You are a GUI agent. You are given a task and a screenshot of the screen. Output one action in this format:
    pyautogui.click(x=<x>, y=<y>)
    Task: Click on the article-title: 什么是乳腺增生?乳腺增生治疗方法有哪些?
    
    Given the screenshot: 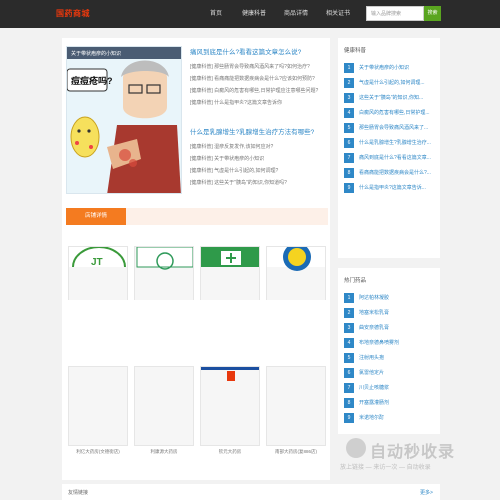 What is the action you would take?
    pyautogui.click(x=259, y=131)
    